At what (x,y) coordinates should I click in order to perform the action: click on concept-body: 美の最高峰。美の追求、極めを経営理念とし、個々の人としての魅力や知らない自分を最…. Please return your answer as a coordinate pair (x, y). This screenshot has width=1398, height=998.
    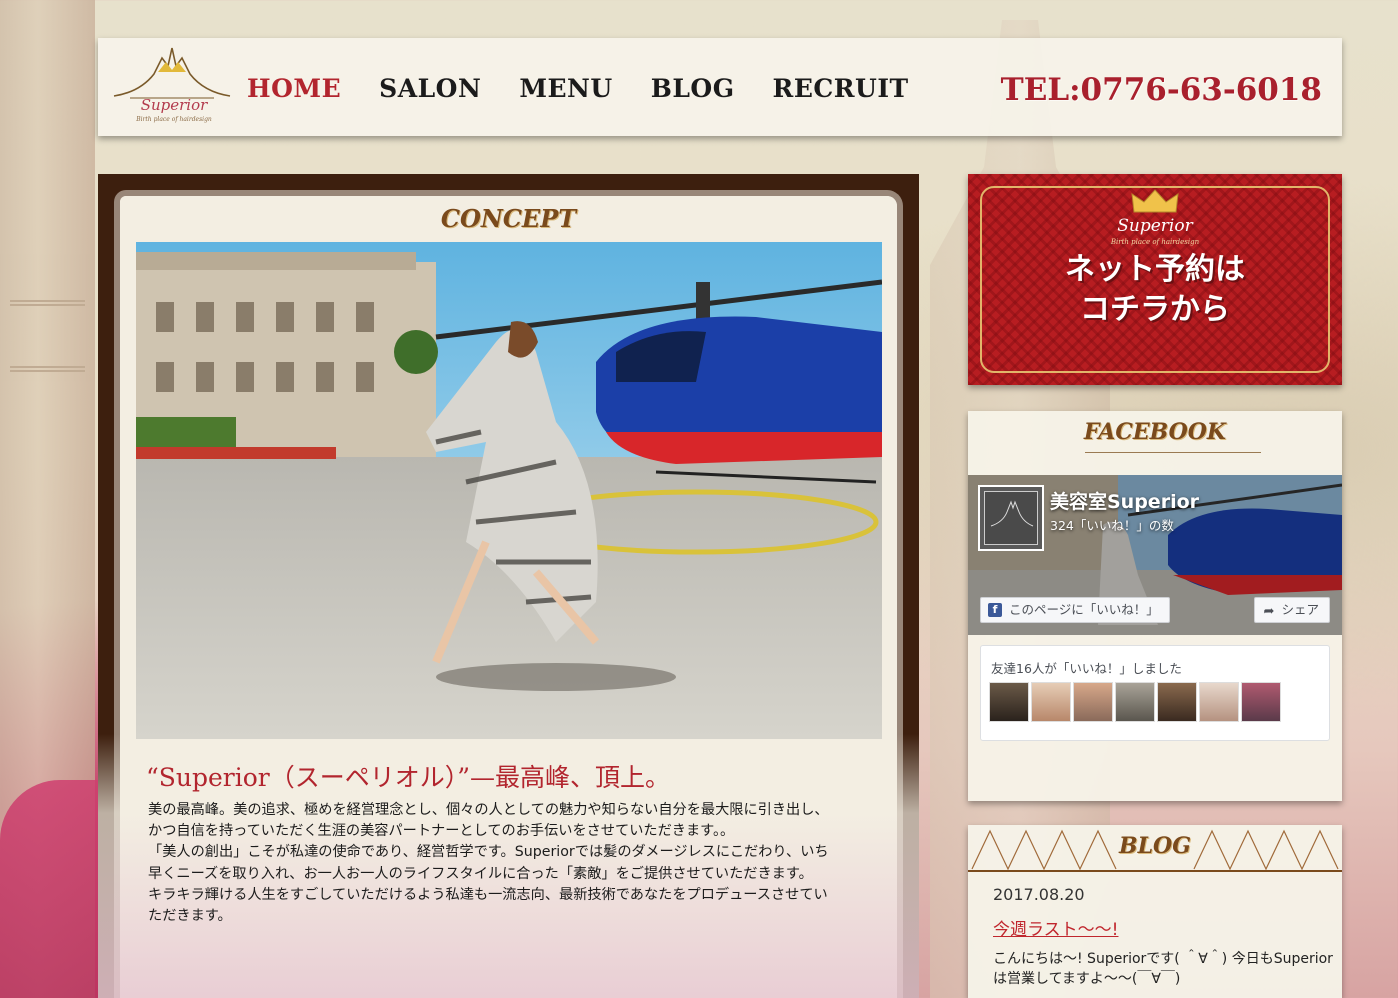
    Looking at the image, I should click on (493, 863).